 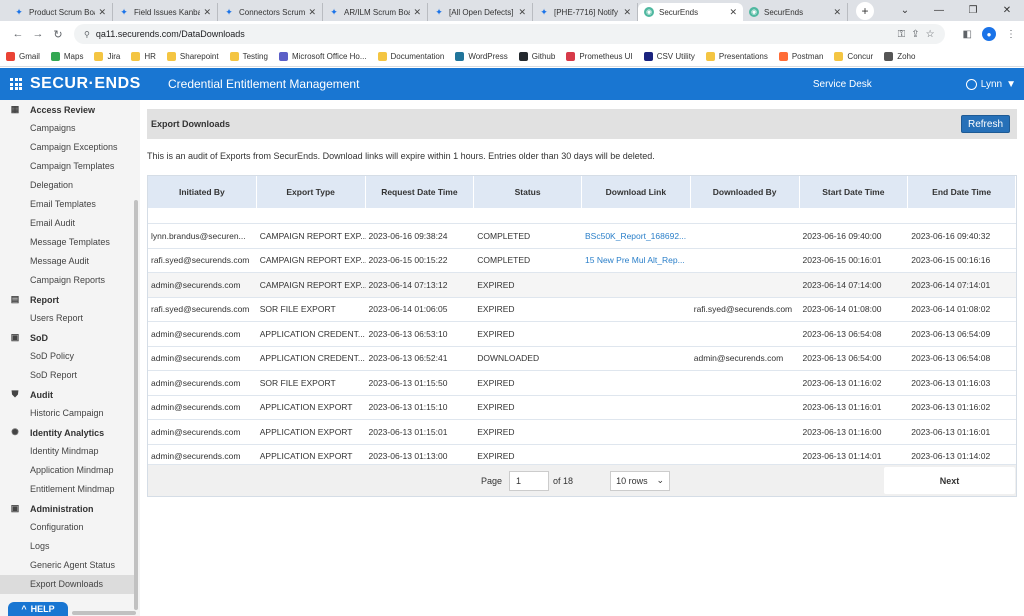 What do you see at coordinates (745, 192) in the screenshot?
I see `column-header: Downloaded By` at bounding box center [745, 192].